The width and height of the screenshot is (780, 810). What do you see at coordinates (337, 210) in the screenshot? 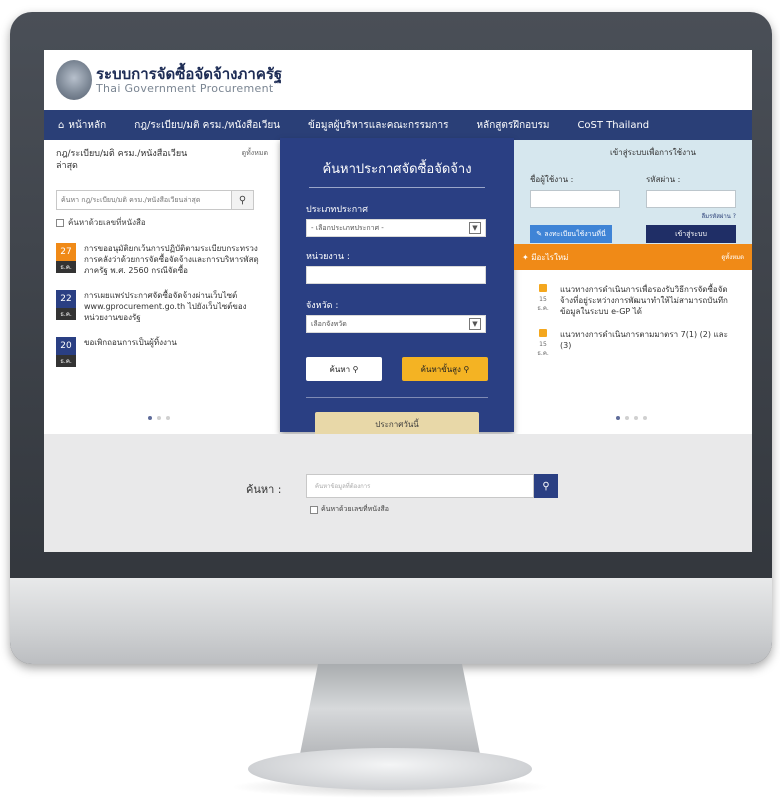
I see `type-label: ประเภทประกาศ` at bounding box center [337, 210].